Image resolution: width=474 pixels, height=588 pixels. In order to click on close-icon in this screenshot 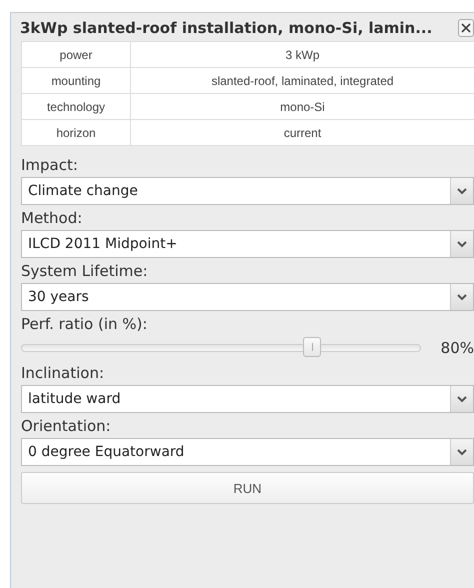, I will do `click(466, 28)`.